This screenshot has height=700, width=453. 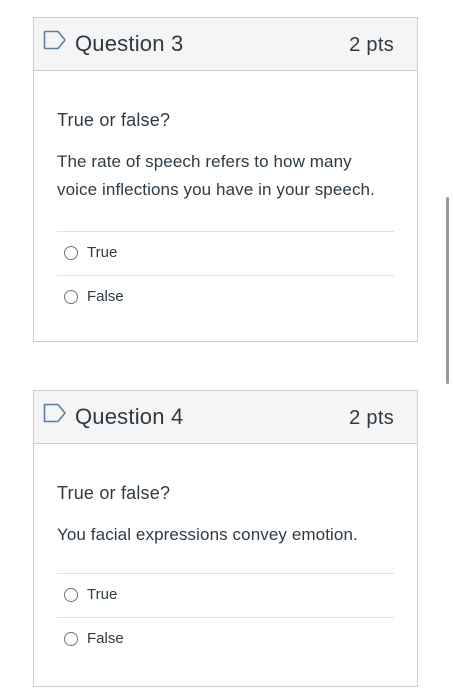 What do you see at coordinates (129, 43) in the screenshot?
I see `question-title: Question 3` at bounding box center [129, 43].